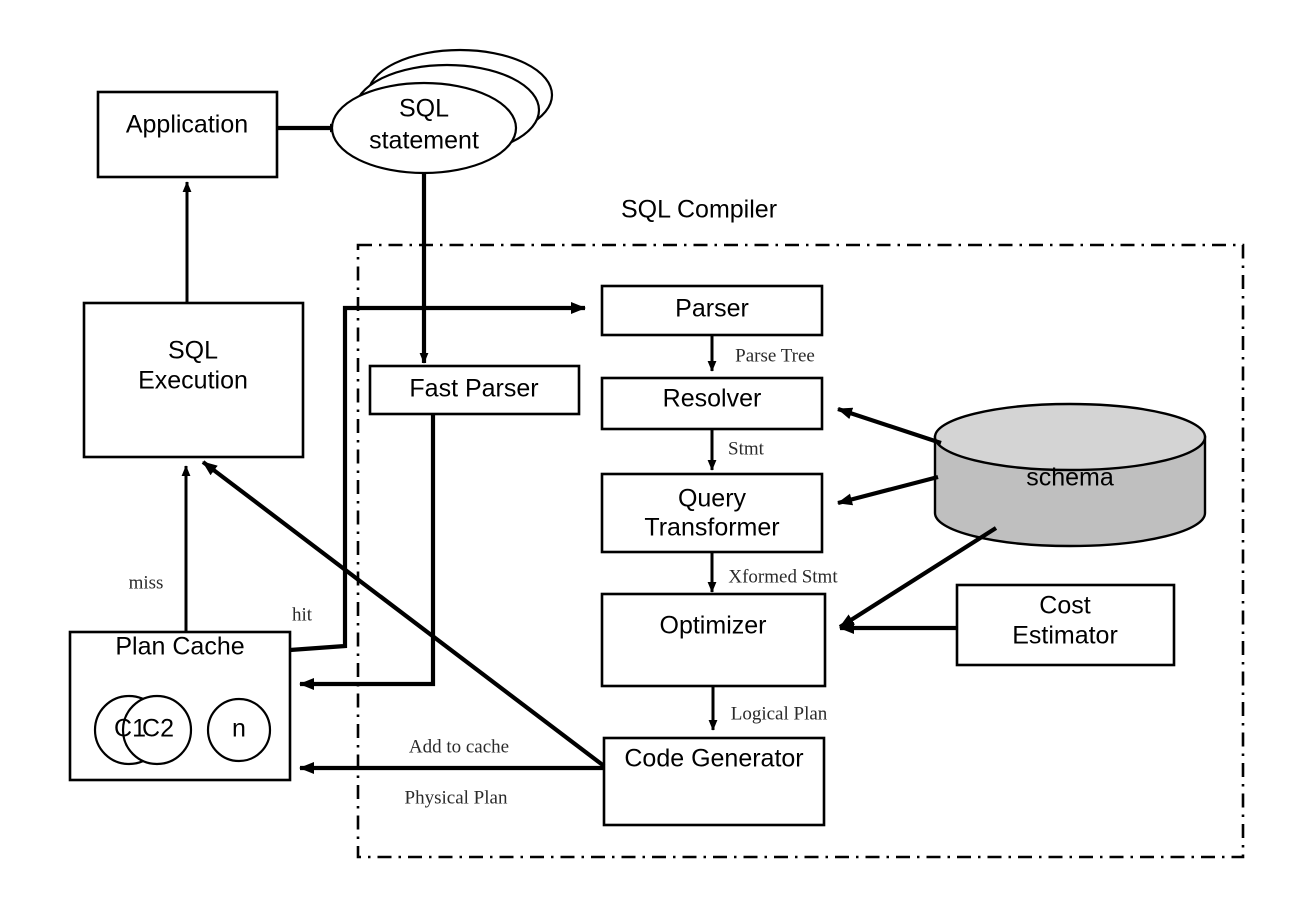 The height and width of the screenshot is (912, 1290). Describe the element at coordinates (193, 351) in the screenshot. I see `sql-execution-label-line1: SQL` at that location.